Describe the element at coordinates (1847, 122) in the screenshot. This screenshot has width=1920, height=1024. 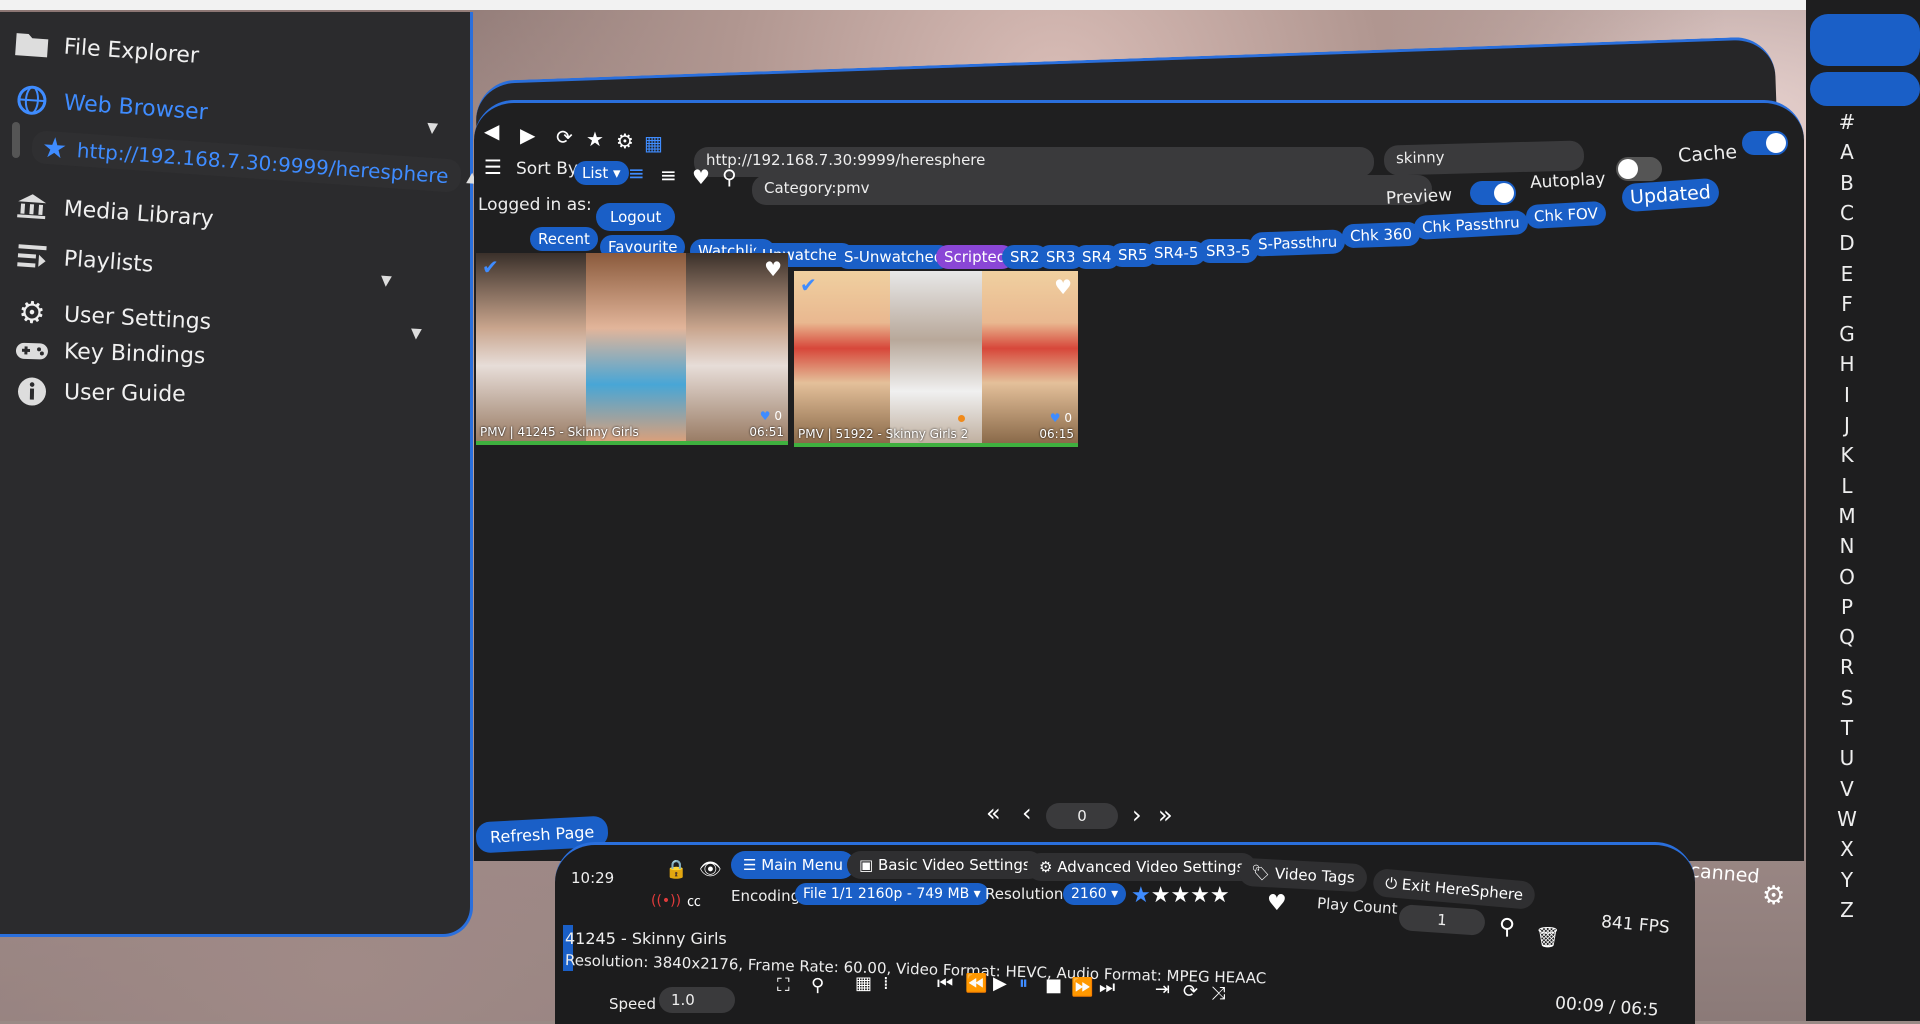
I see `alphabet-letter: #` at that location.